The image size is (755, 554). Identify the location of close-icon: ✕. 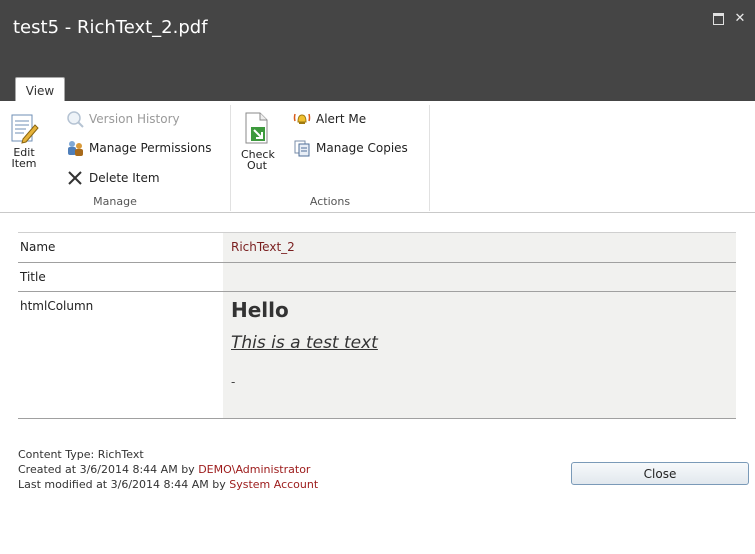
(740, 19).